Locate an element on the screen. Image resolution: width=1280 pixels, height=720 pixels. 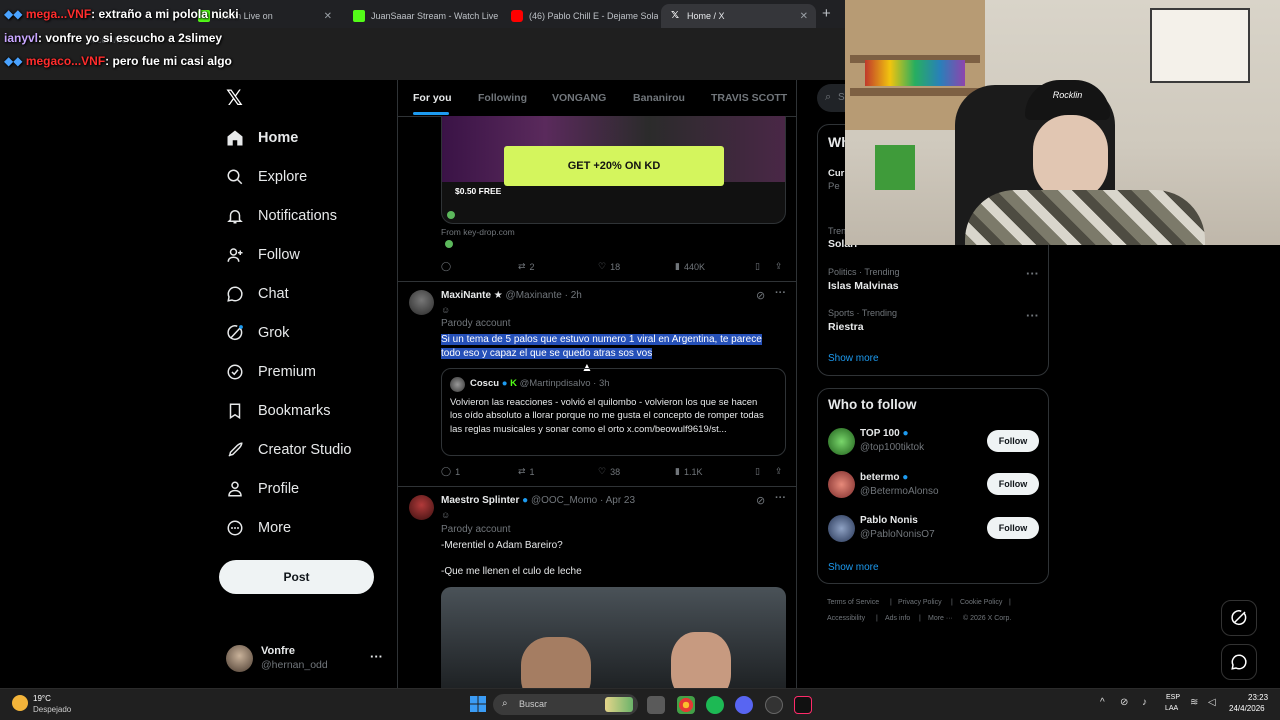
keyboard-layout: LAA is located at coordinates (1171, 708).